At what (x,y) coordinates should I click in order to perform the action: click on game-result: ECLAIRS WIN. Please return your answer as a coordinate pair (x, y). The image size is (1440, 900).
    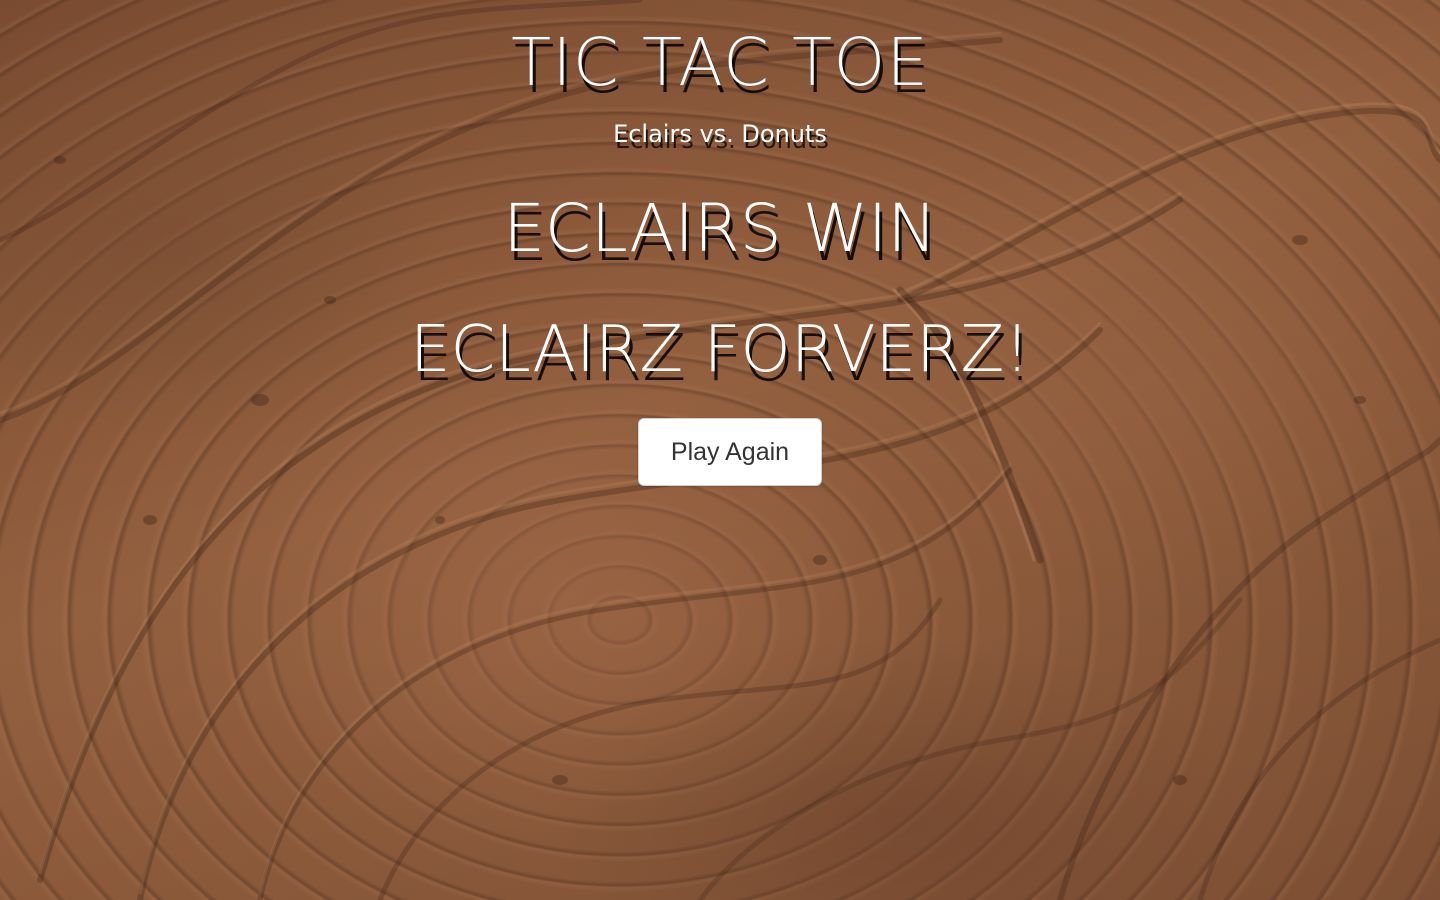
    Looking at the image, I should click on (720, 228).